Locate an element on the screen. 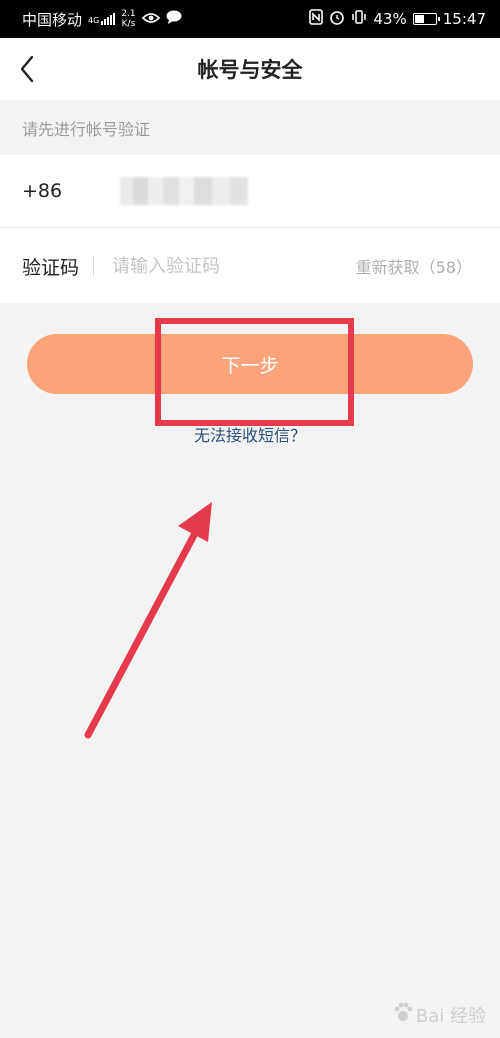 The height and width of the screenshot is (1038, 500). verification-form: +86 验证码 重新获取（58） is located at coordinates (250, 229).